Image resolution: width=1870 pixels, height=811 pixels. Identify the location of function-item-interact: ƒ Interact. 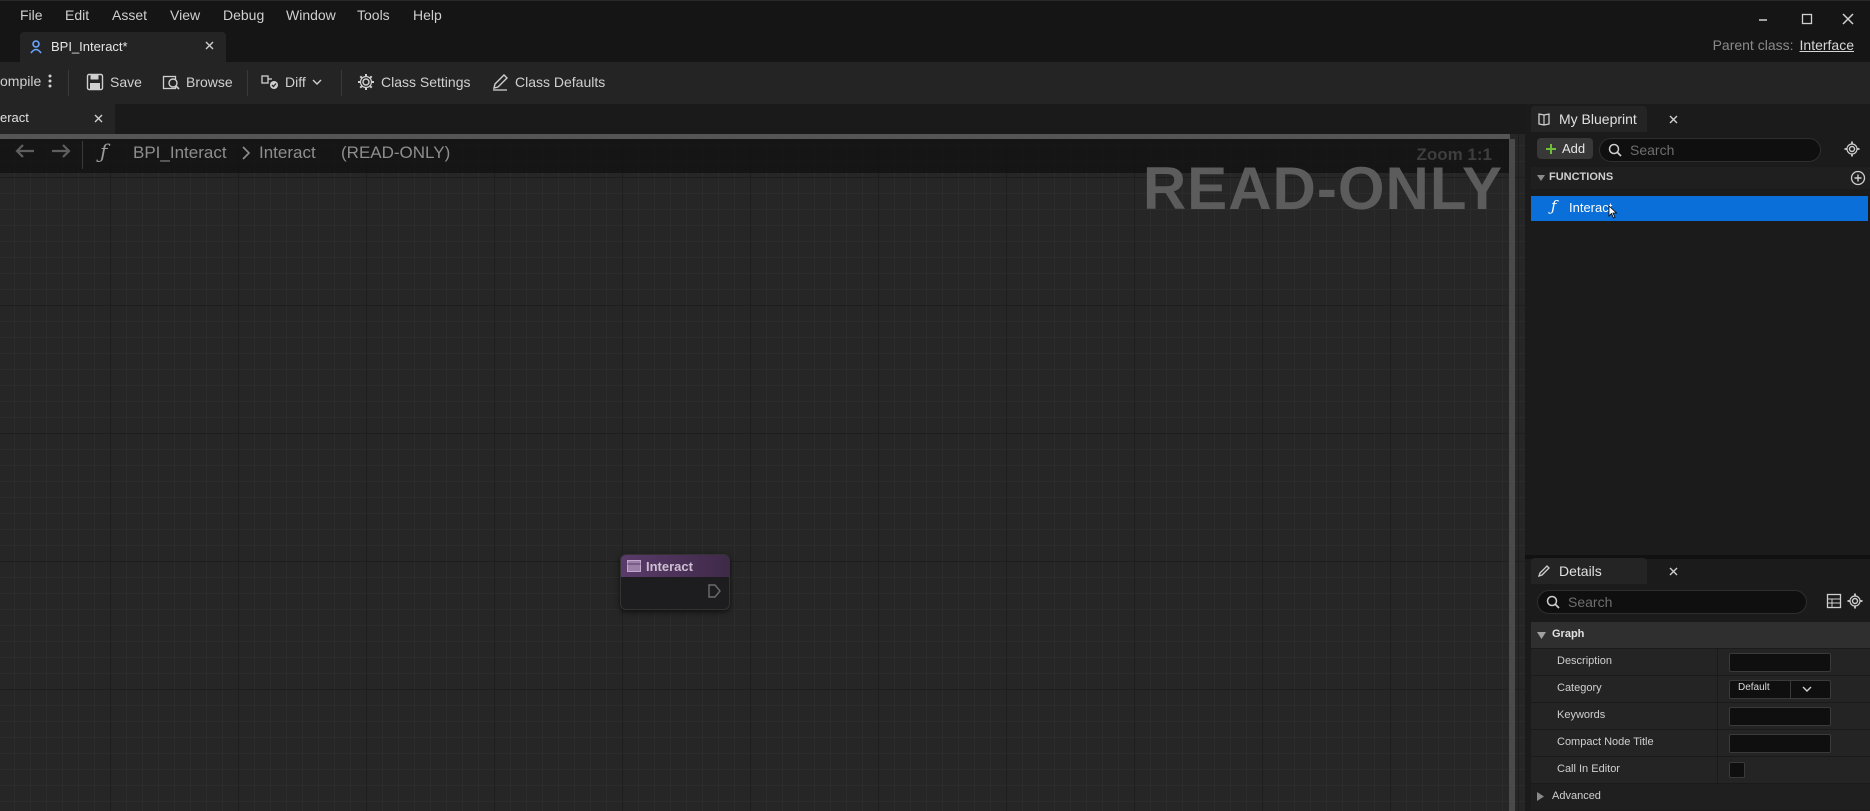
(1699, 208).